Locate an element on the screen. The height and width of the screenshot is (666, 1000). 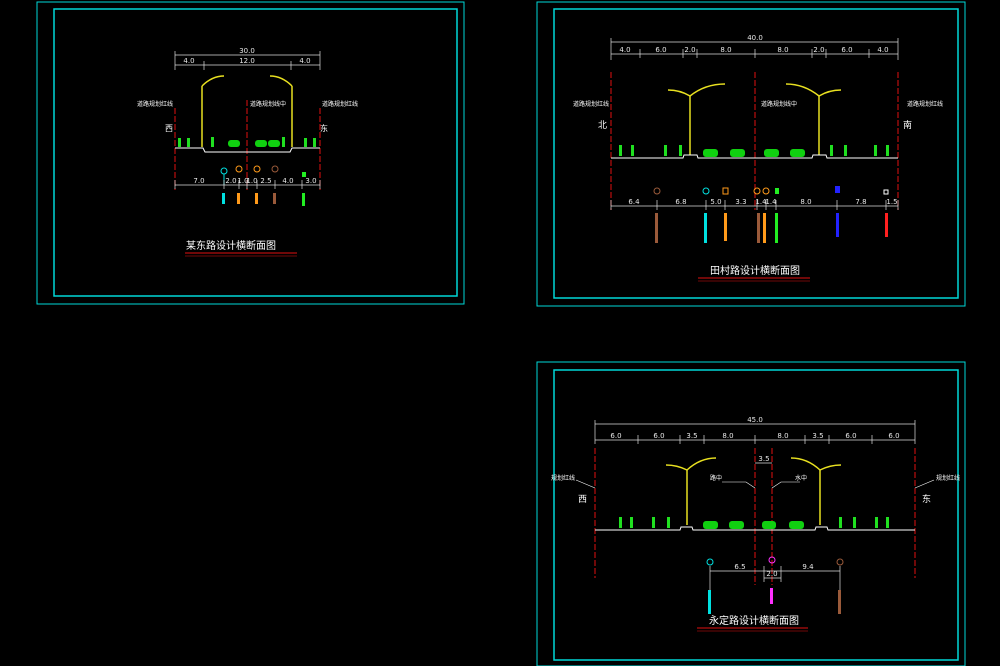
sheet-1-dim-left: 4.0 is located at coordinates (188, 61).